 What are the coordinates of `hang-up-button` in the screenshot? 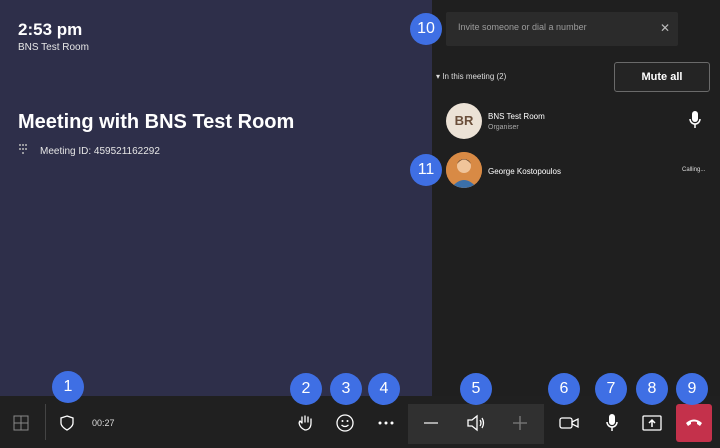 It's located at (694, 423).